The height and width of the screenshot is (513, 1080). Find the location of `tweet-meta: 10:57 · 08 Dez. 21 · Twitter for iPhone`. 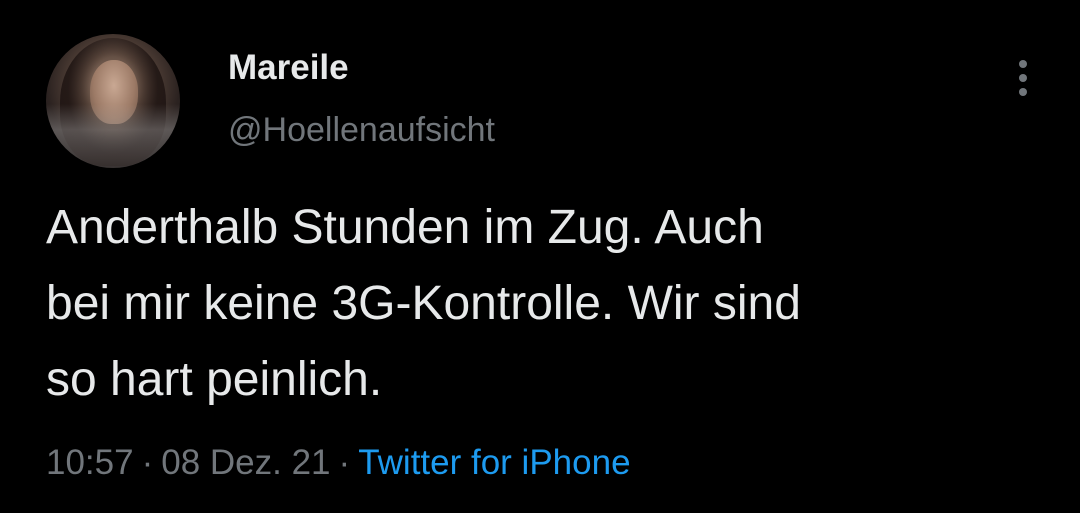

tweet-meta: 10:57 · 08 Dez. 21 · Twitter for iPhone is located at coordinates (338, 463).